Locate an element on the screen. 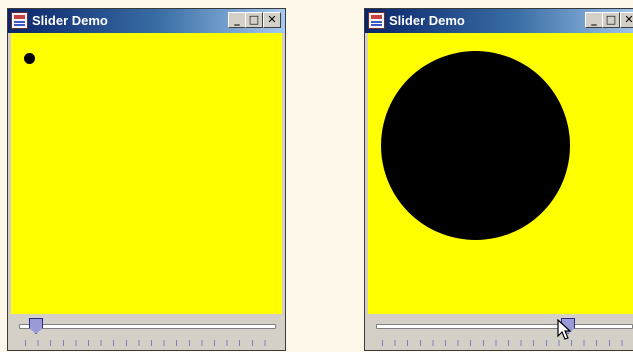 Image resolution: width=633 pixels, height=352 pixels. arrow-cursor-icon is located at coordinates (564, 329).